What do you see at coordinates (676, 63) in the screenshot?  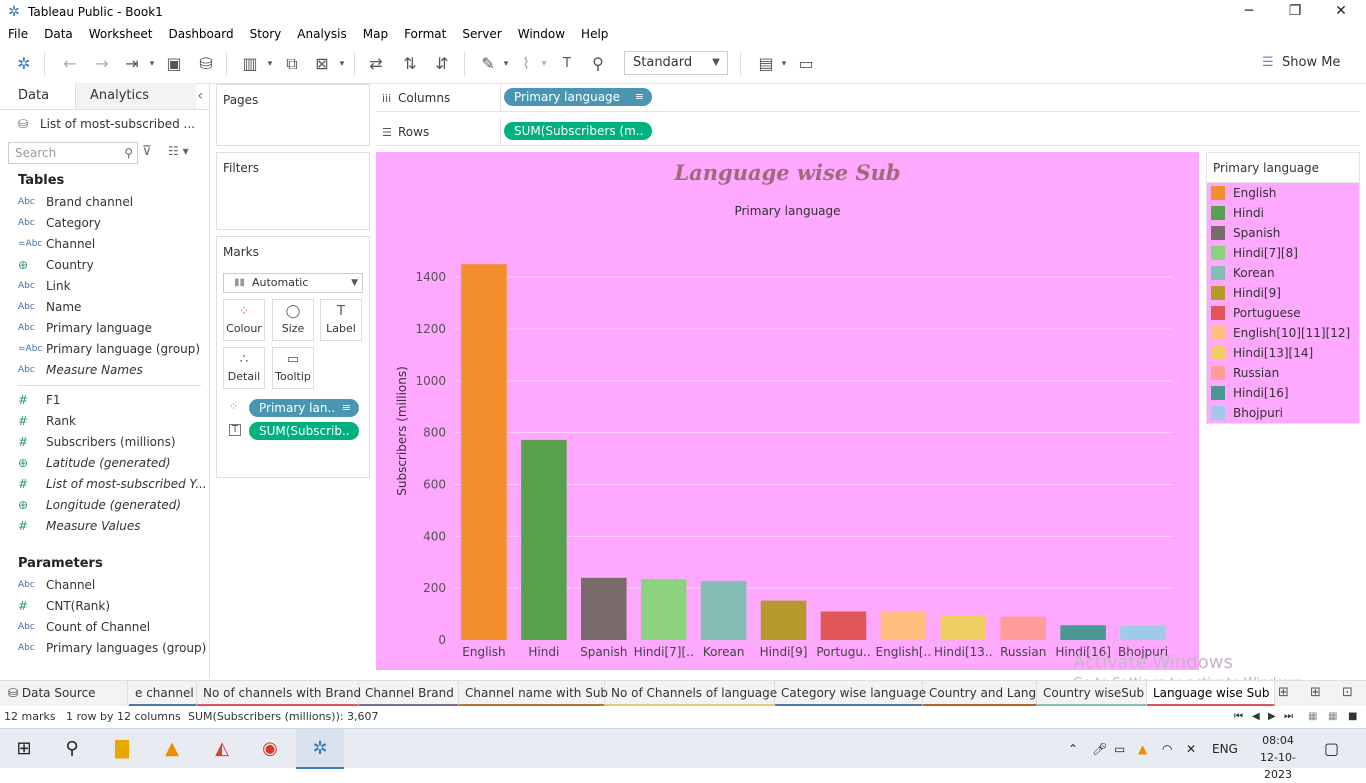 I see `fit-select: Standard ▼` at bounding box center [676, 63].